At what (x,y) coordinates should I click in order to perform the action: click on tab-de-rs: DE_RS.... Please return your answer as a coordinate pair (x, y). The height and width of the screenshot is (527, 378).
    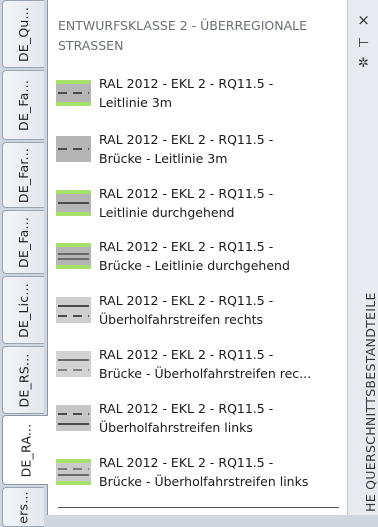
    Looking at the image, I should click on (23, 380).